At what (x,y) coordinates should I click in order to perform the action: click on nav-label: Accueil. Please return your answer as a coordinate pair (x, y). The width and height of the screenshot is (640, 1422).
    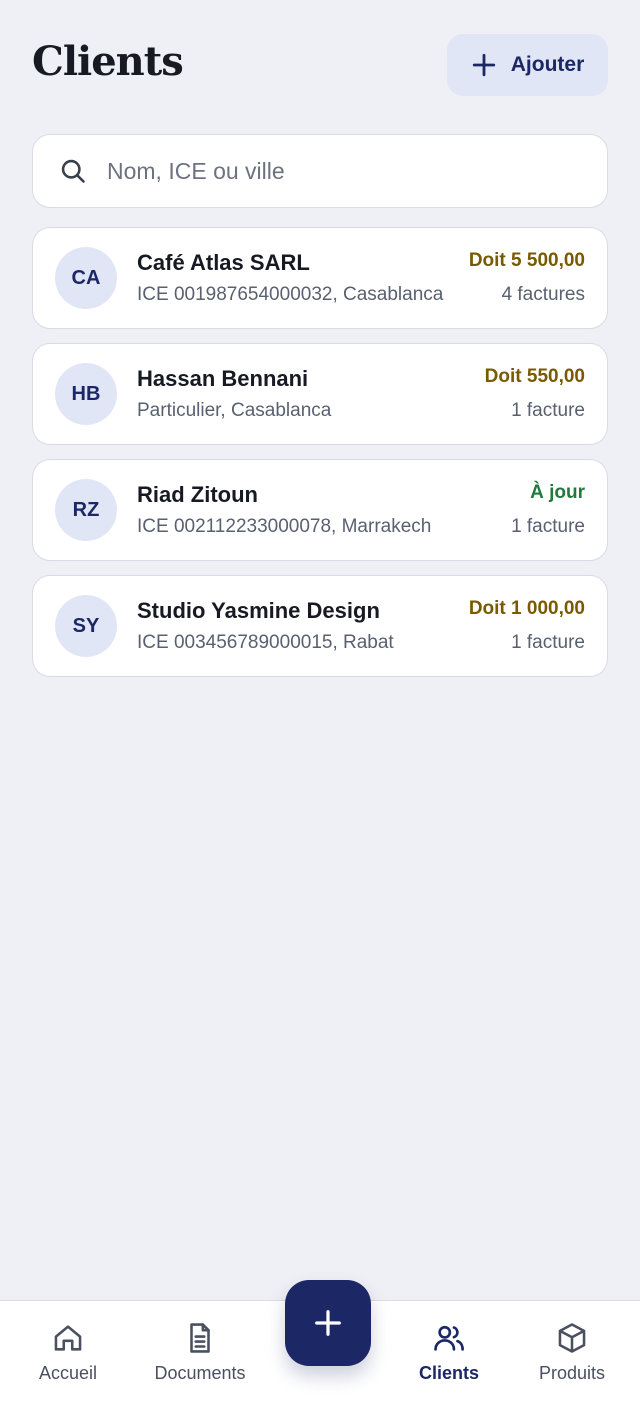
    Looking at the image, I should click on (68, 1373).